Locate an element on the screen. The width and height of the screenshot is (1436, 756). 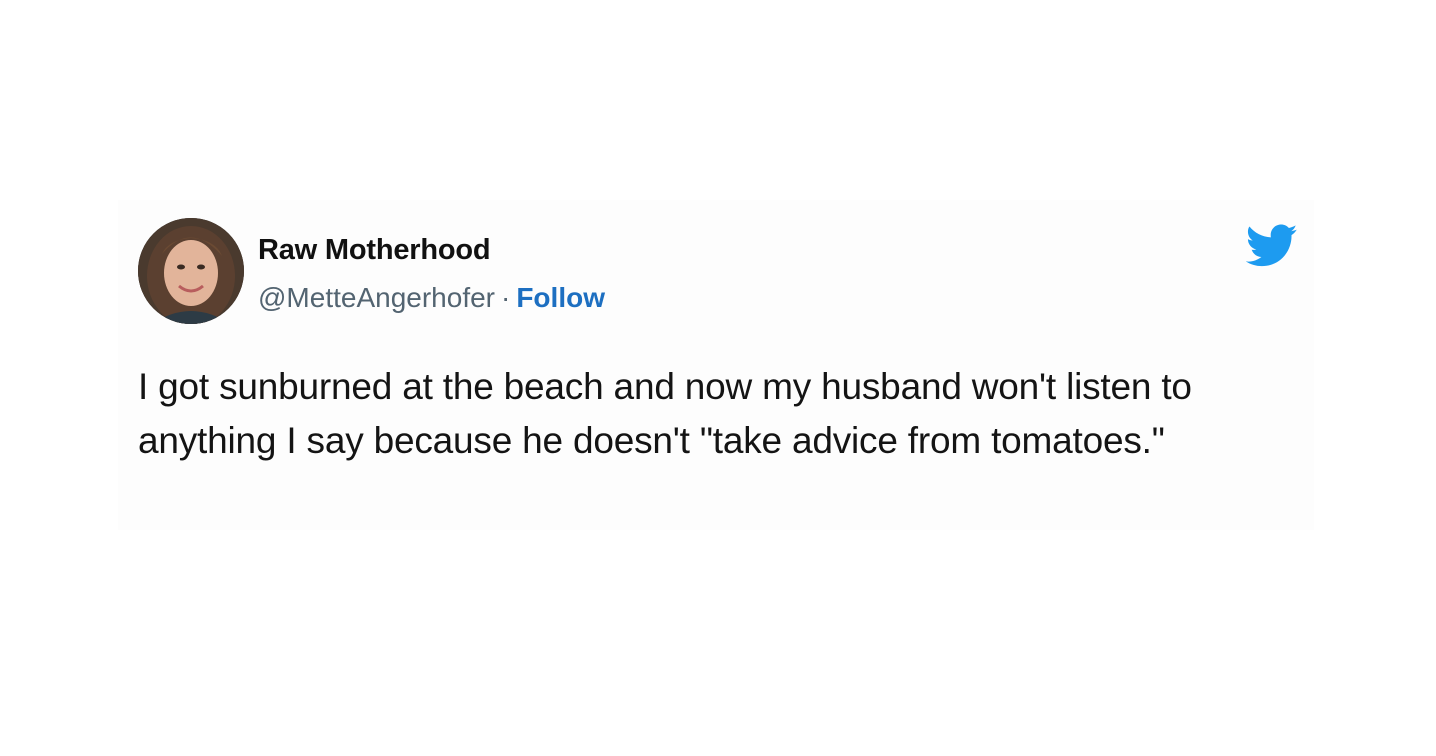
author-name: Raw Motherhood is located at coordinates (374, 250).